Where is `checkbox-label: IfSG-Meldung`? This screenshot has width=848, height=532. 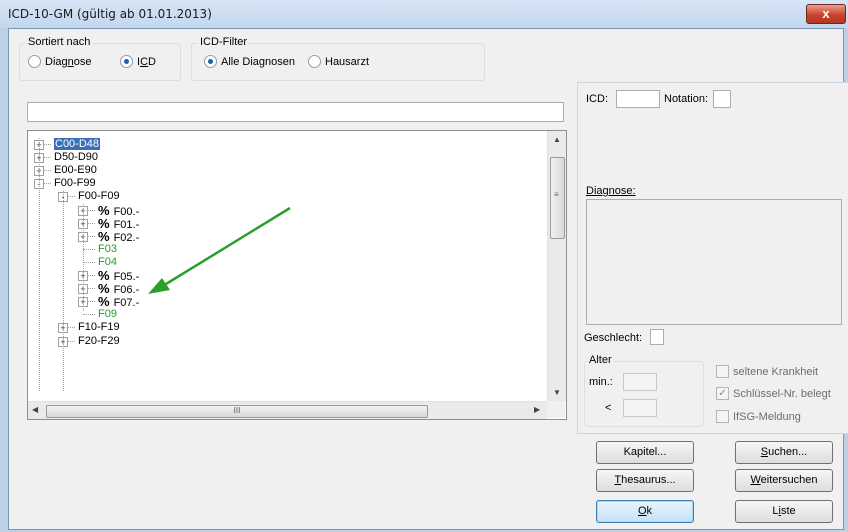 checkbox-label: IfSG-Meldung is located at coordinates (767, 416).